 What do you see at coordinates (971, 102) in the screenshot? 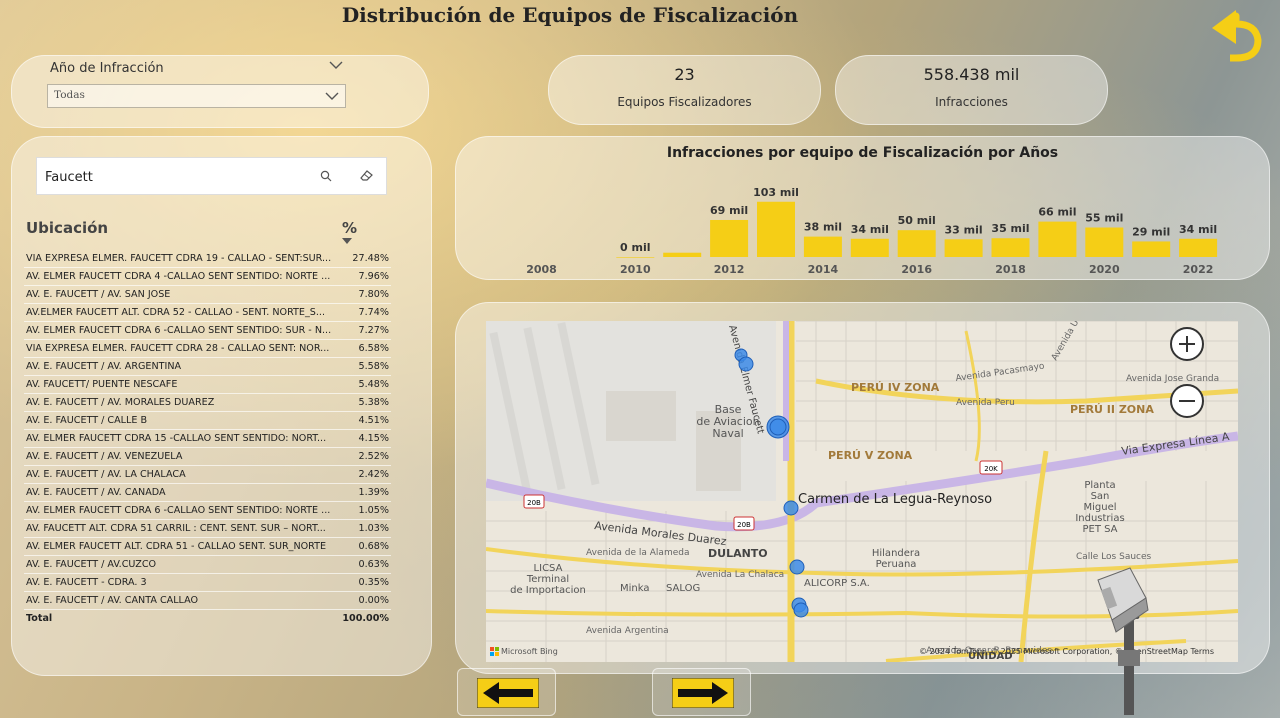
I see `kpi-caption-infracciones: Infracciones` at bounding box center [971, 102].